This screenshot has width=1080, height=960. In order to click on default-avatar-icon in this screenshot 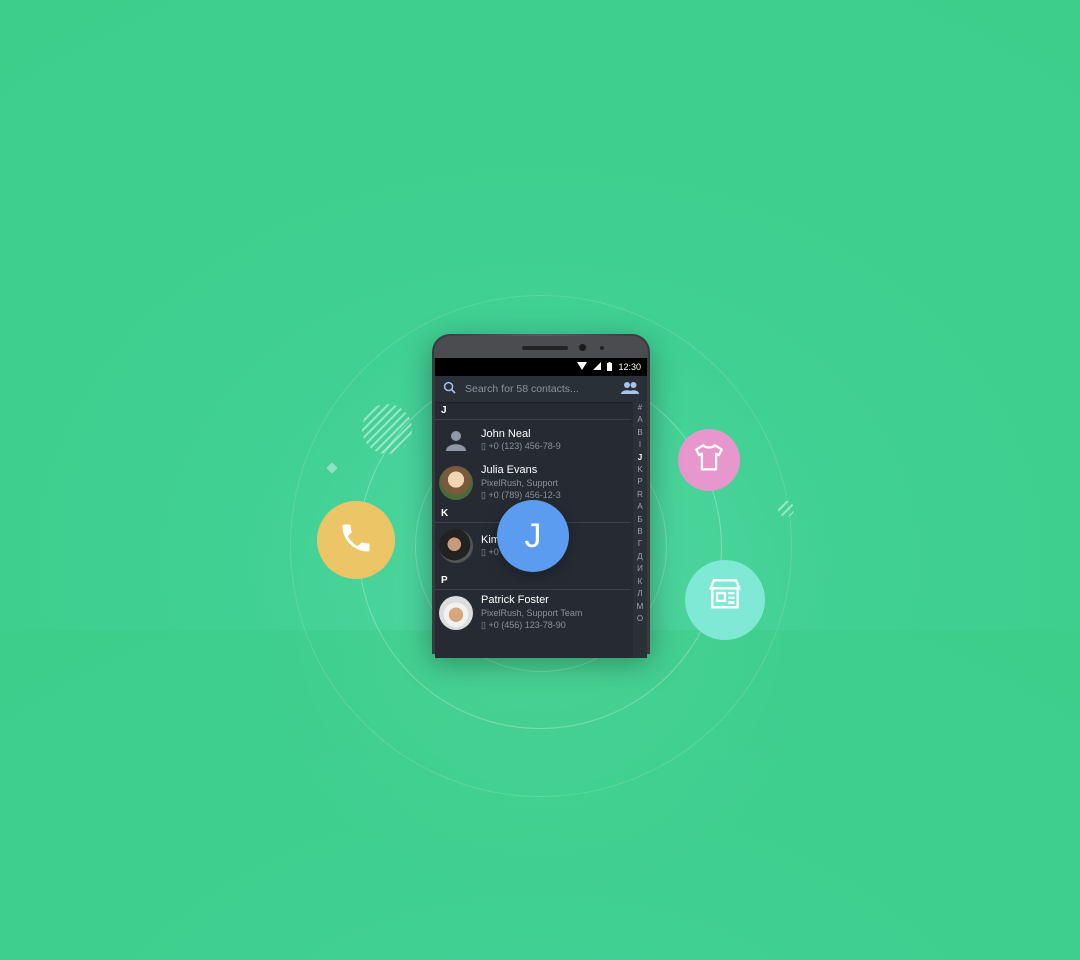, I will do `click(456, 440)`.